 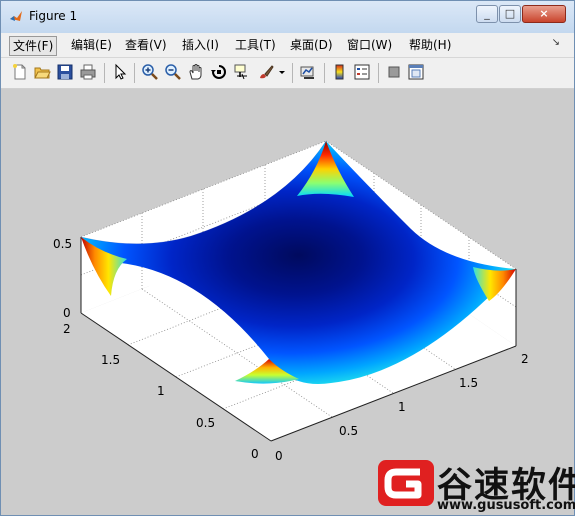 What do you see at coordinates (67, 313) in the screenshot?
I see `z-tick-label: 0` at bounding box center [67, 313].